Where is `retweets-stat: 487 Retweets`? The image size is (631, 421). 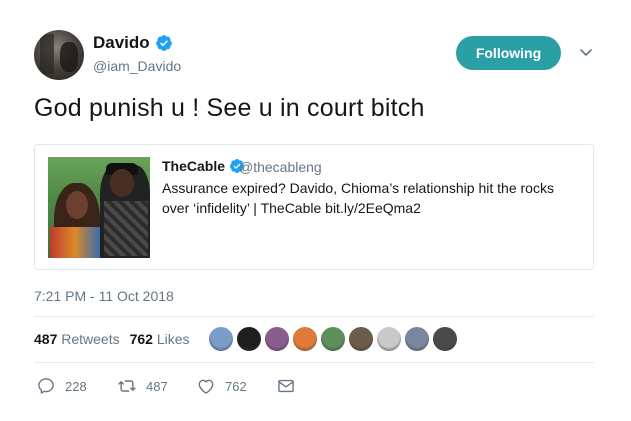 retweets-stat: 487 Retweets is located at coordinates (77, 339).